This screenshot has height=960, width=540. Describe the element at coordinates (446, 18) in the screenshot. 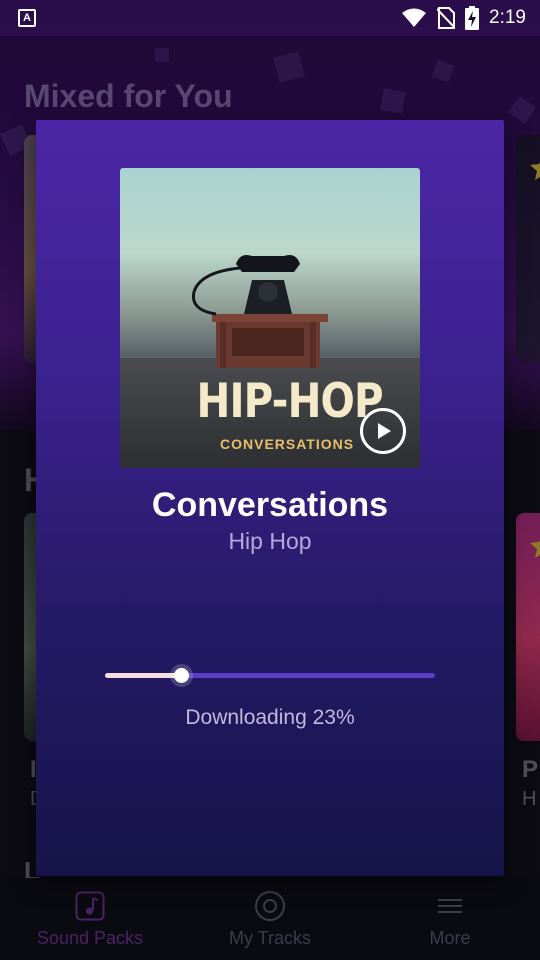

I see `no-sim-icon` at that location.